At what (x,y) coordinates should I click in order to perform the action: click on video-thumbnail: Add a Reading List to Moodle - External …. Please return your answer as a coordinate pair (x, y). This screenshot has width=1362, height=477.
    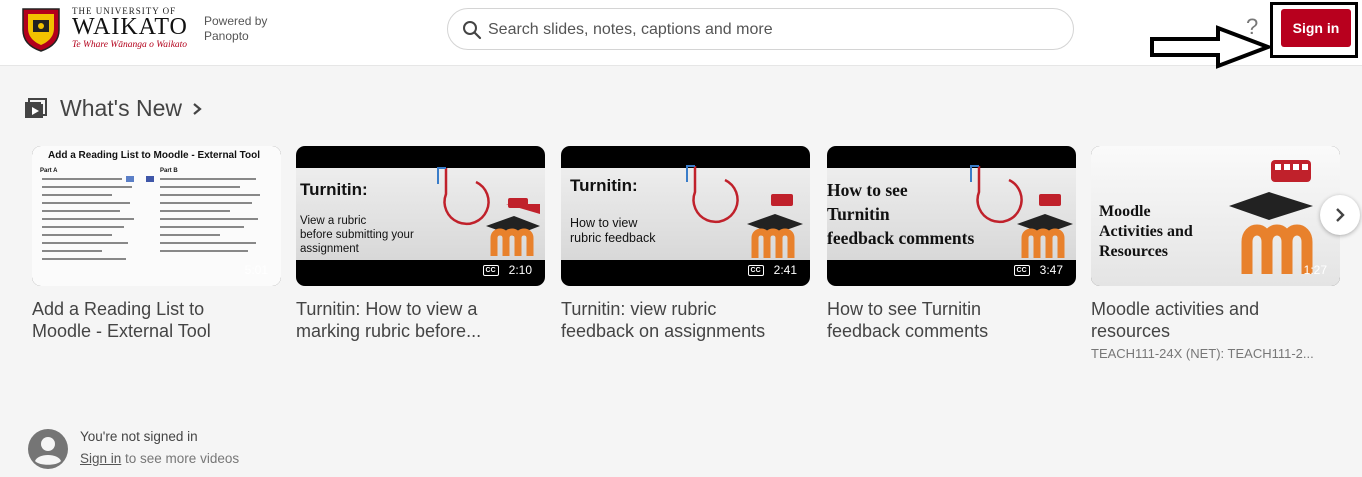
    Looking at the image, I should click on (156, 216).